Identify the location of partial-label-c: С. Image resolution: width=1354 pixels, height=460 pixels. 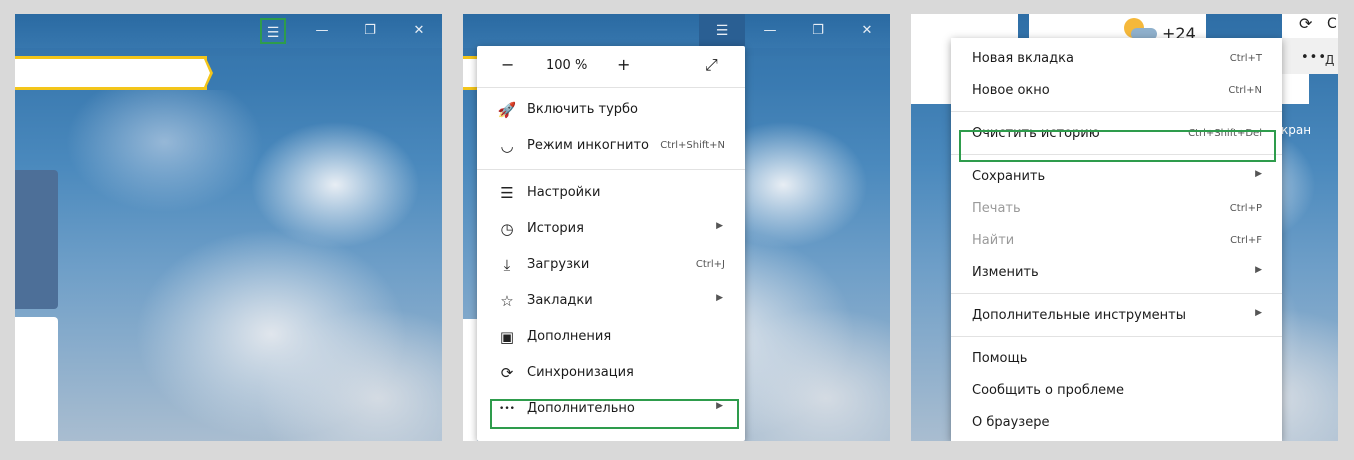
(1332, 24).